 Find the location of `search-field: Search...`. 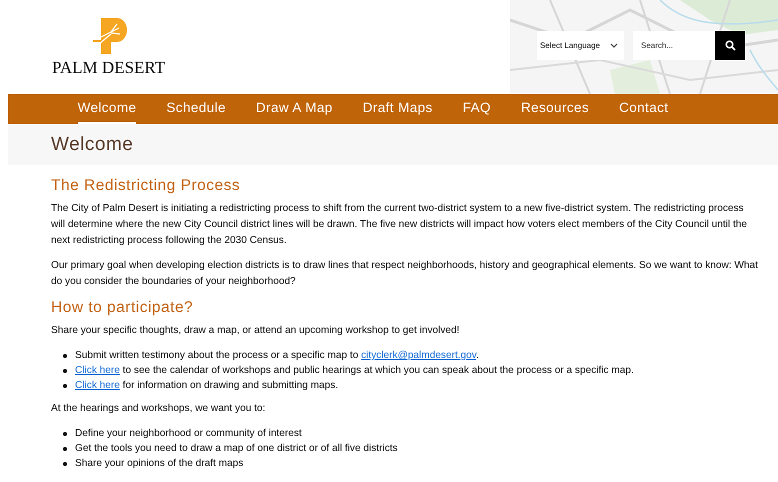

search-field: Search... is located at coordinates (674, 45).